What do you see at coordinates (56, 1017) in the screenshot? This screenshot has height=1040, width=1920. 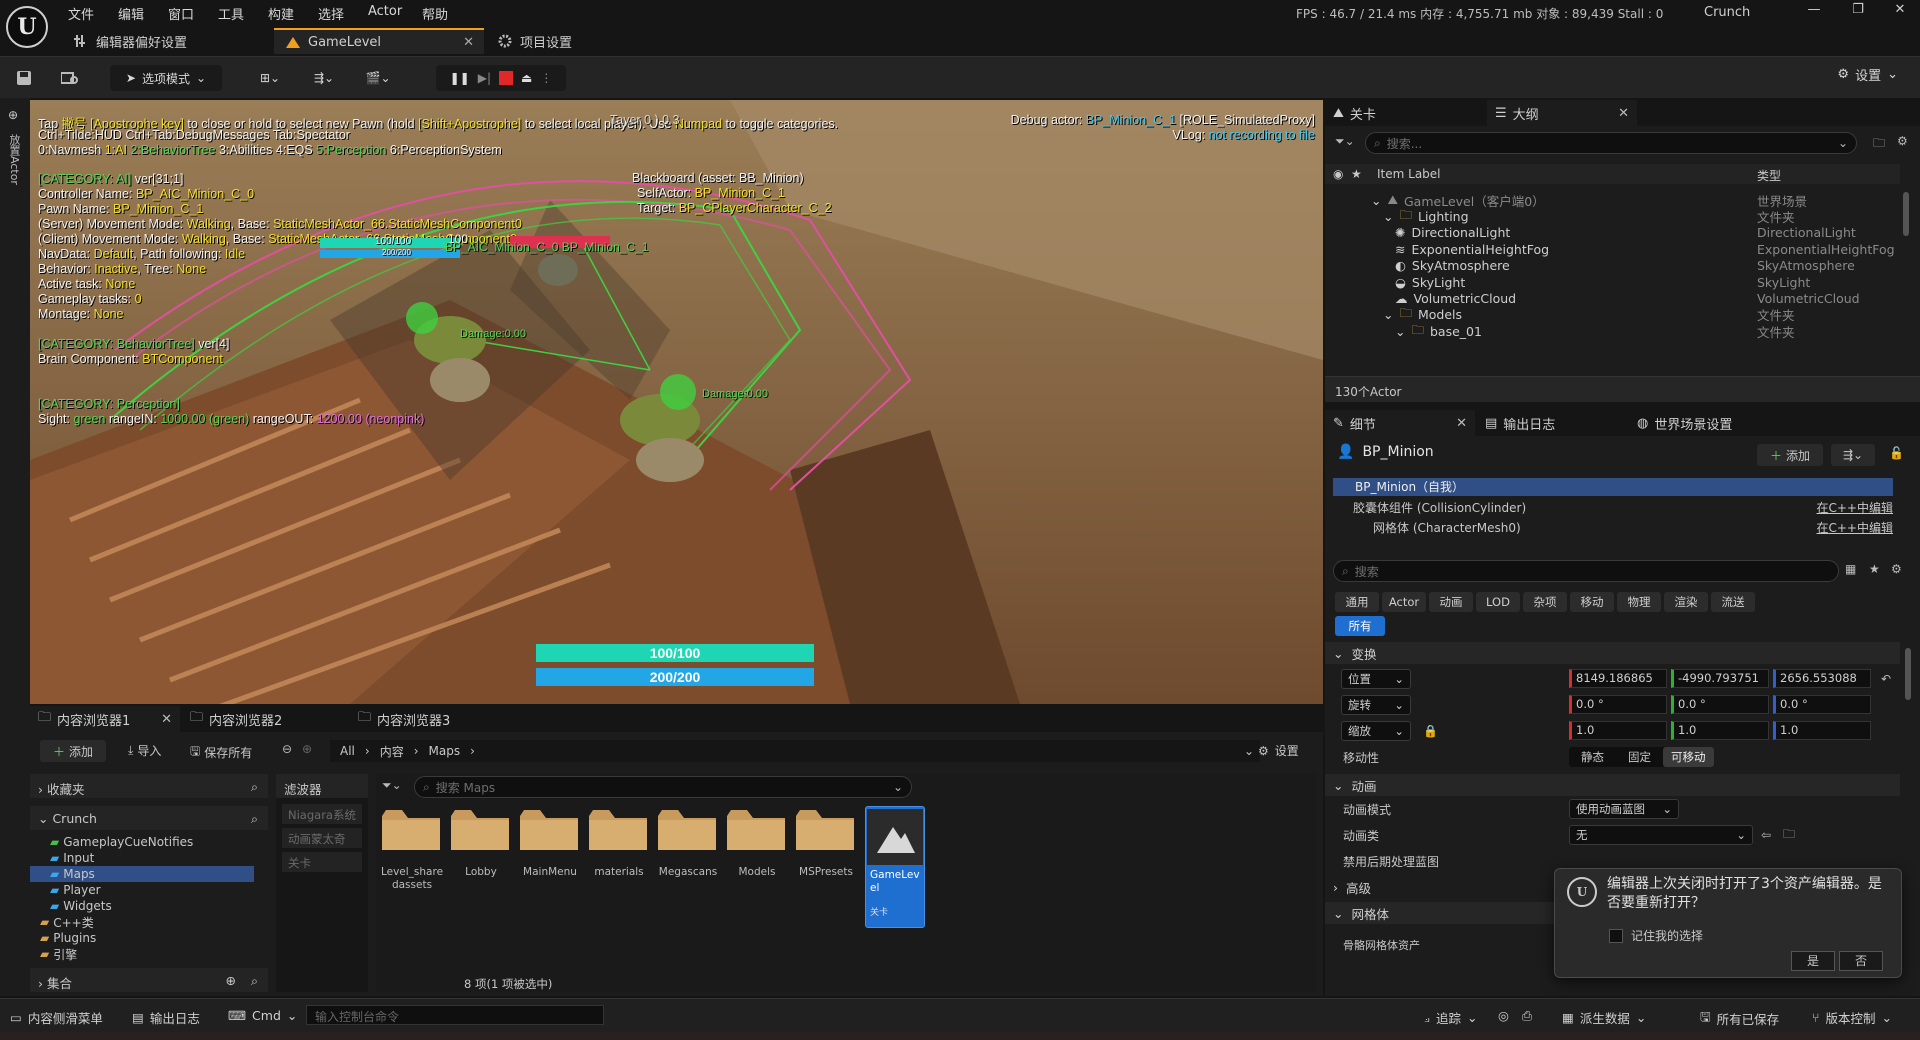 I see `content-drawer-button: ▭ 内容侧滑菜单` at bounding box center [56, 1017].